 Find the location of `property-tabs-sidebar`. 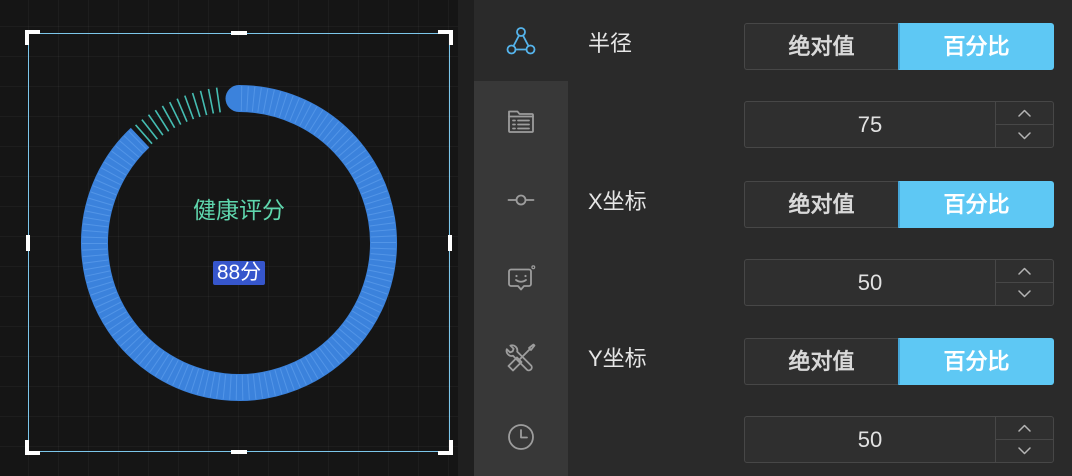

property-tabs-sidebar is located at coordinates (521, 238).